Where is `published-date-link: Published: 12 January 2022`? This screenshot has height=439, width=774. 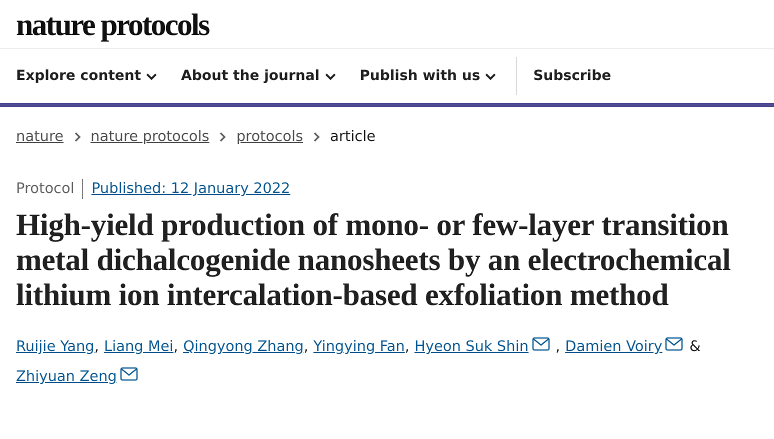 published-date-link: Published: 12 January 2022 is located at coordinates (190, 189).